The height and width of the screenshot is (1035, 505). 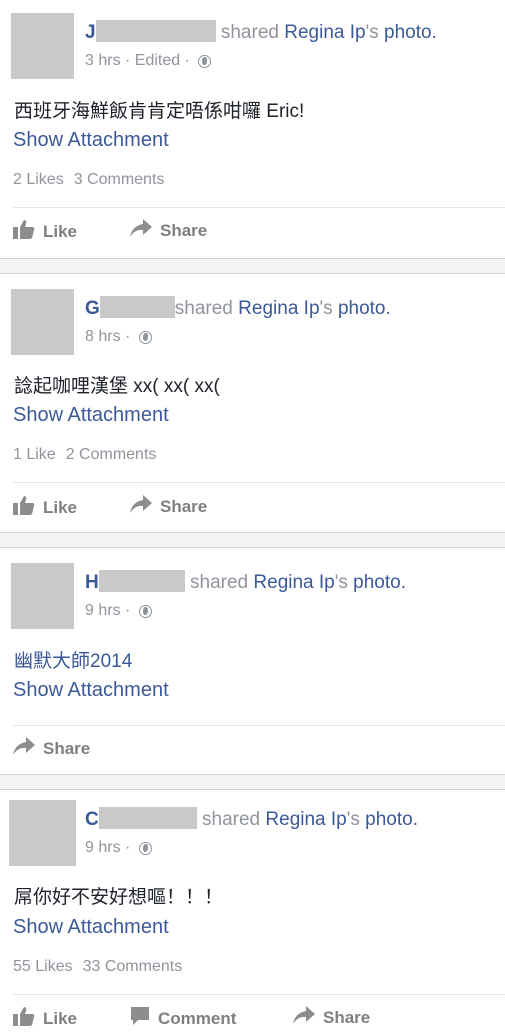 I want to click on post-meta: 3 hrs · Edited ·, so click(x=148, y=61).